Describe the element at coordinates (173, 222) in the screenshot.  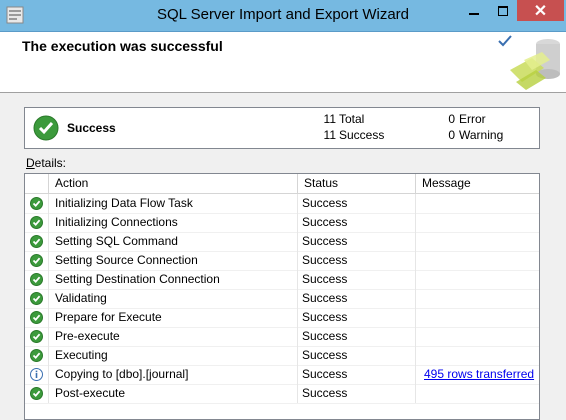
I see `row-action: Initializing Connections` at that location.